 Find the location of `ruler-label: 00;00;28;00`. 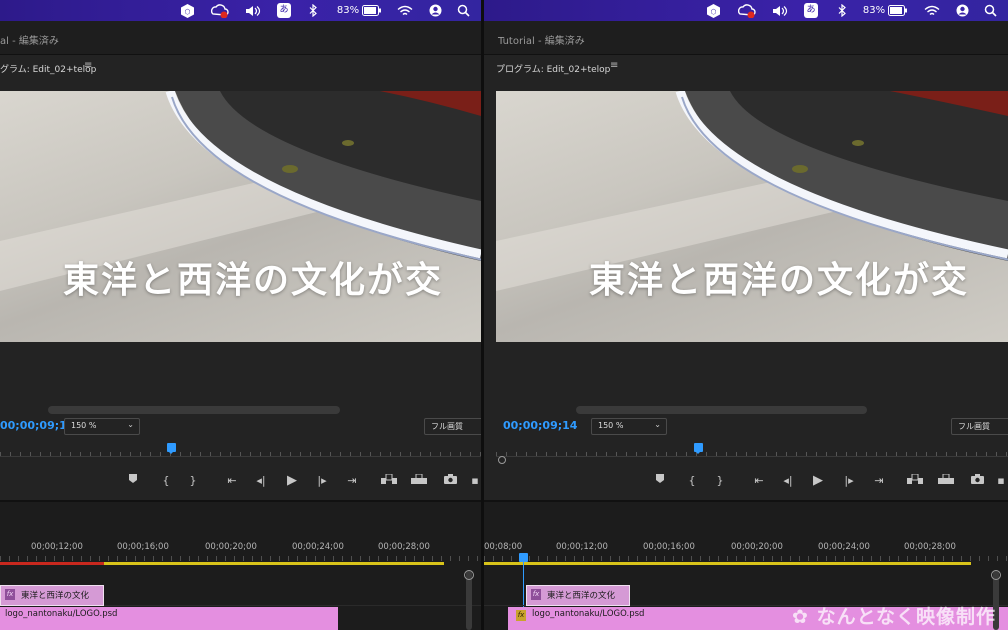

ruler-label: 00;00;28;00 is located at coordinates (404, 547).